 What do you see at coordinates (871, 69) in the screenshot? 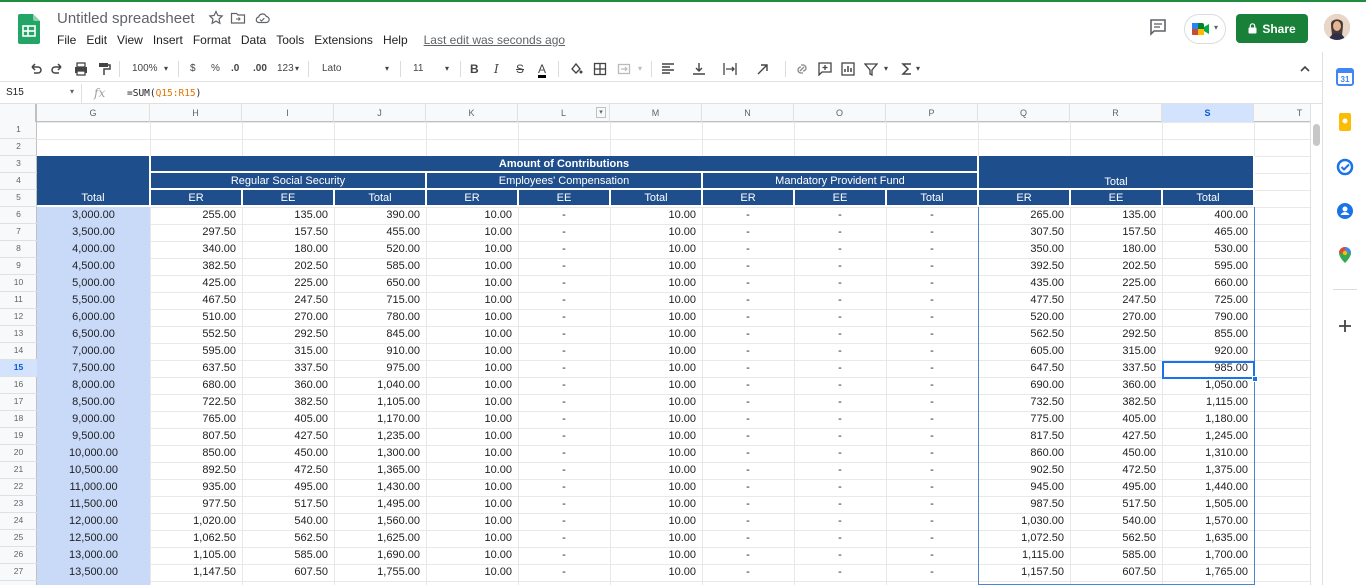
I see `filter-icon` at bounding box center [871, 69].